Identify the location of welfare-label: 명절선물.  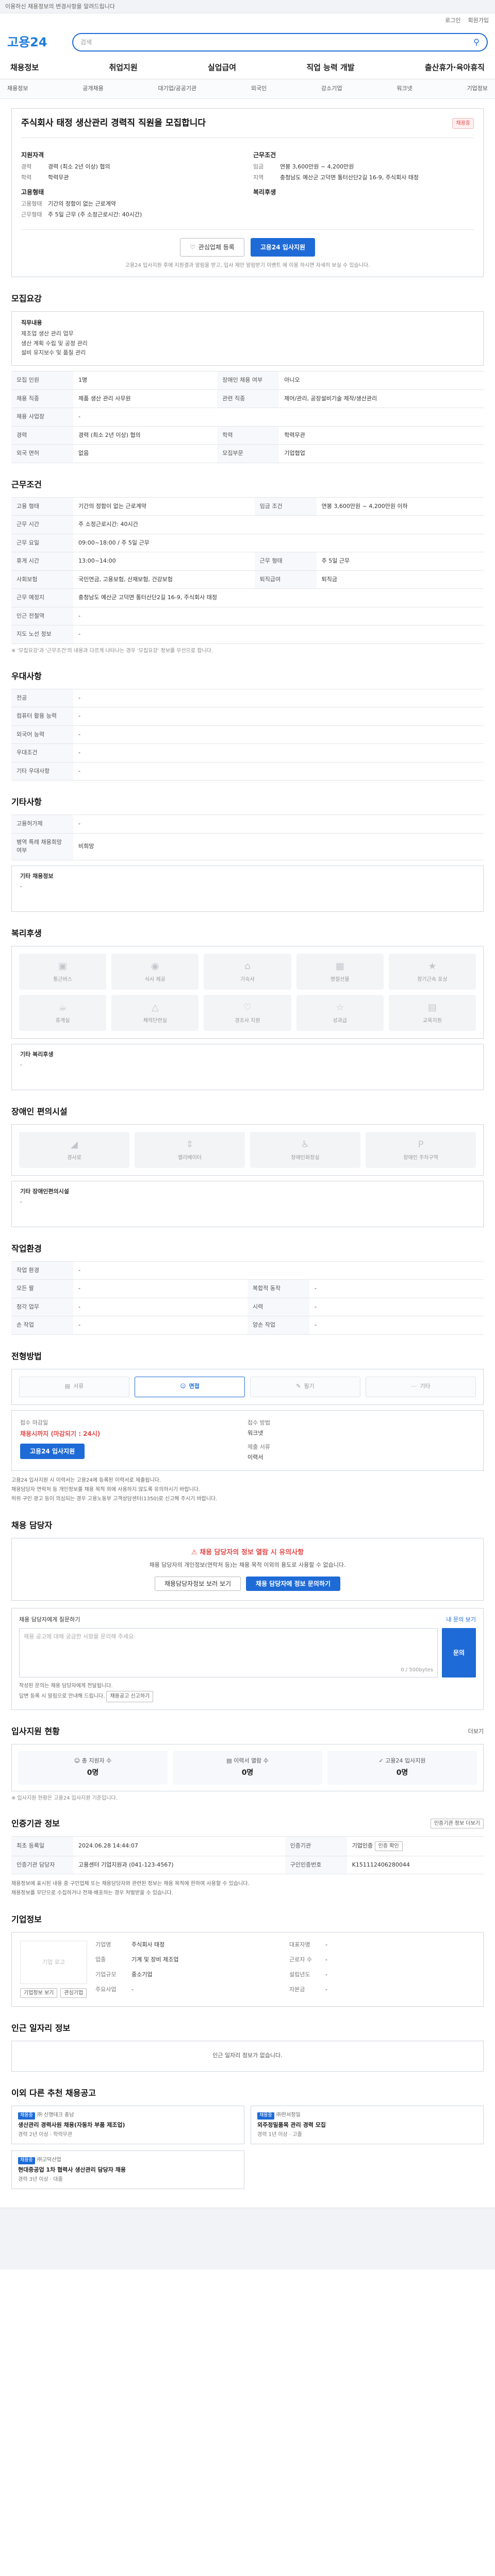
(340, 980).